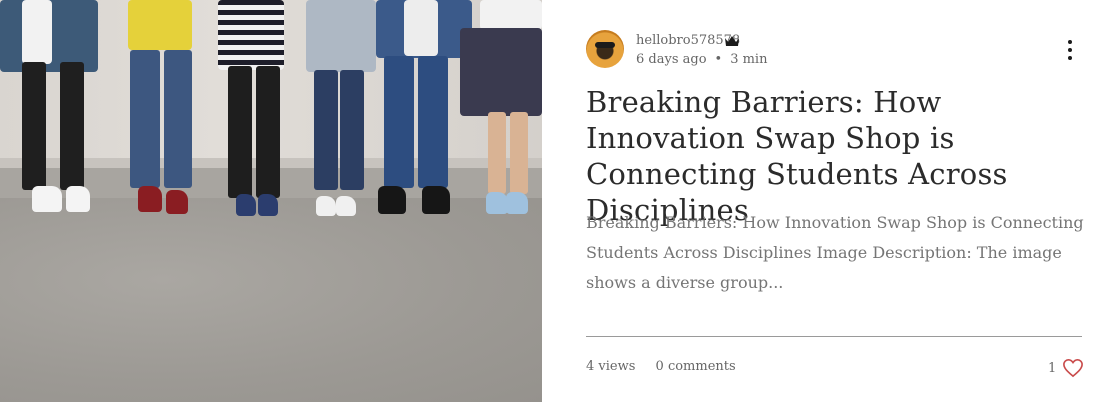 This screenshot has width=1119, height=402. I want to click on post-meta: 6 days ago • 3 min, so click(701, 59).